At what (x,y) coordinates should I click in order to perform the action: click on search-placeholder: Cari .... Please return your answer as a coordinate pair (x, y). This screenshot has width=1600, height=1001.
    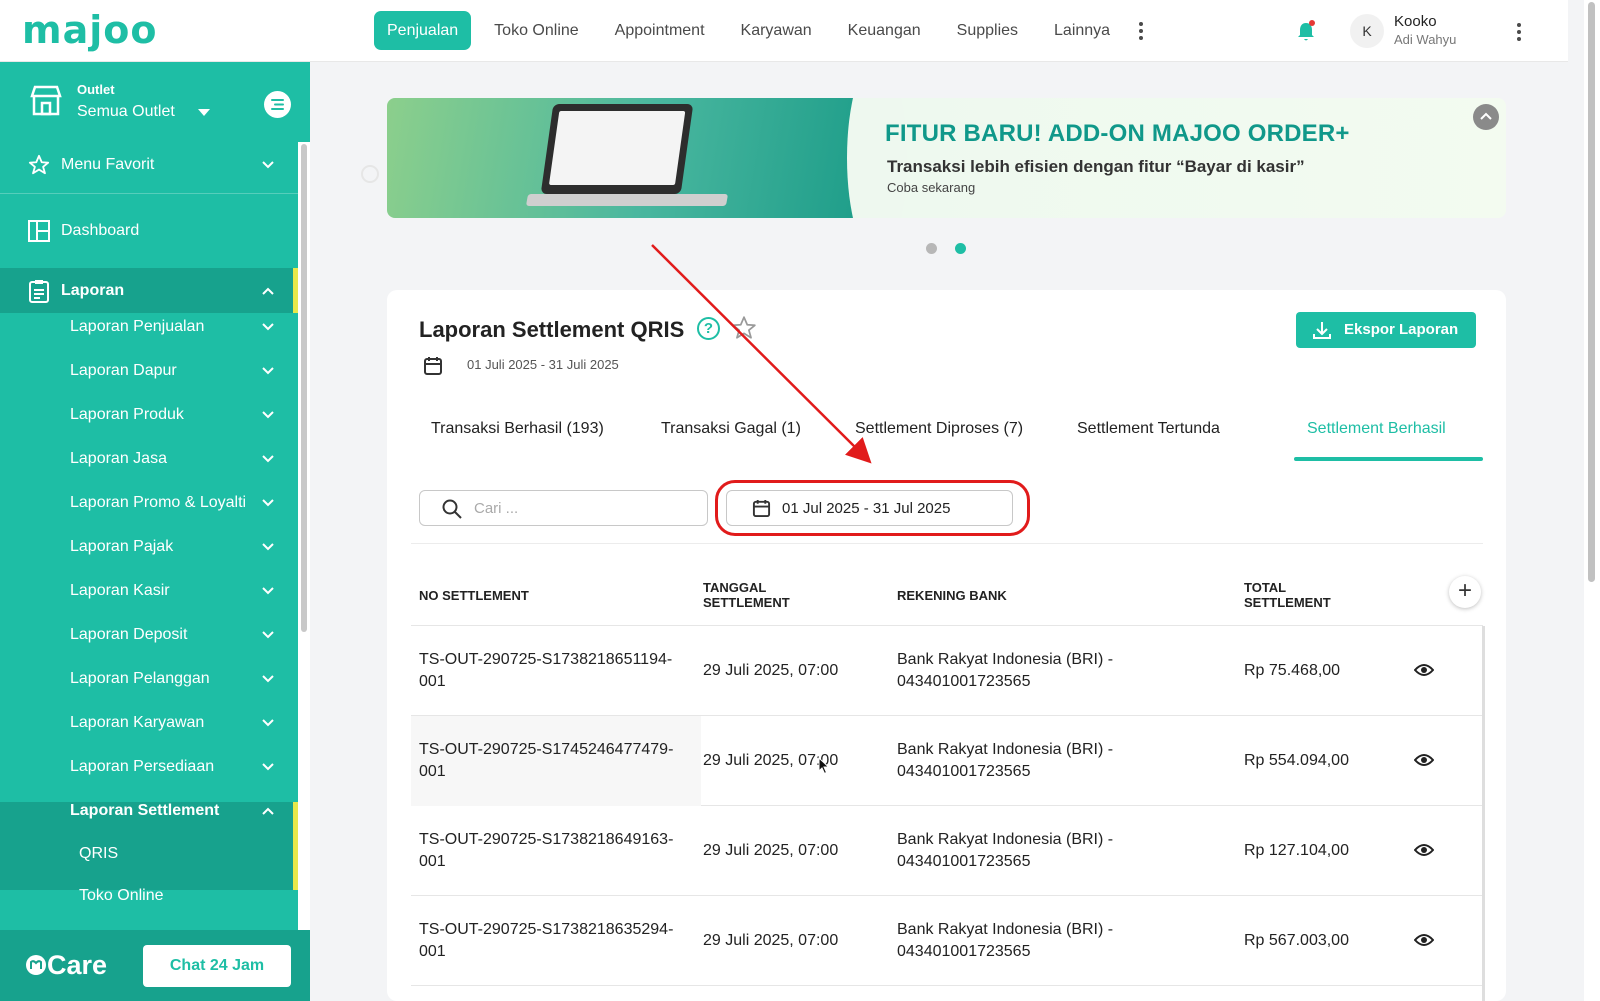
    Looking at the image, I should click on (496, 508).